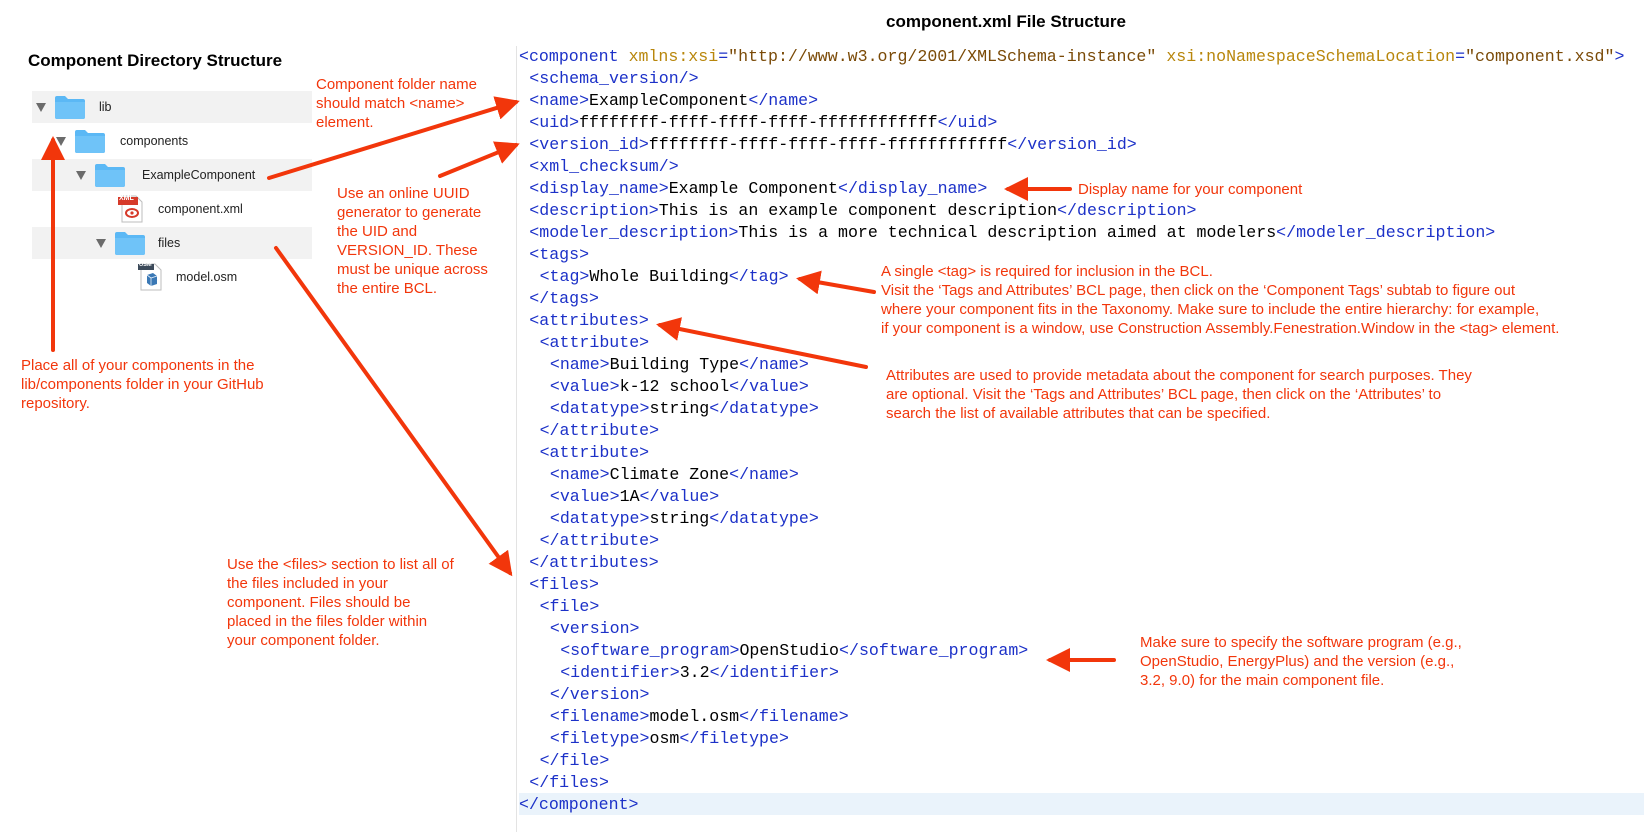  What do you see at coordinates (762, 343) in the screenshot?
I see `arrow-attributes` at bounding box center [762, 343].